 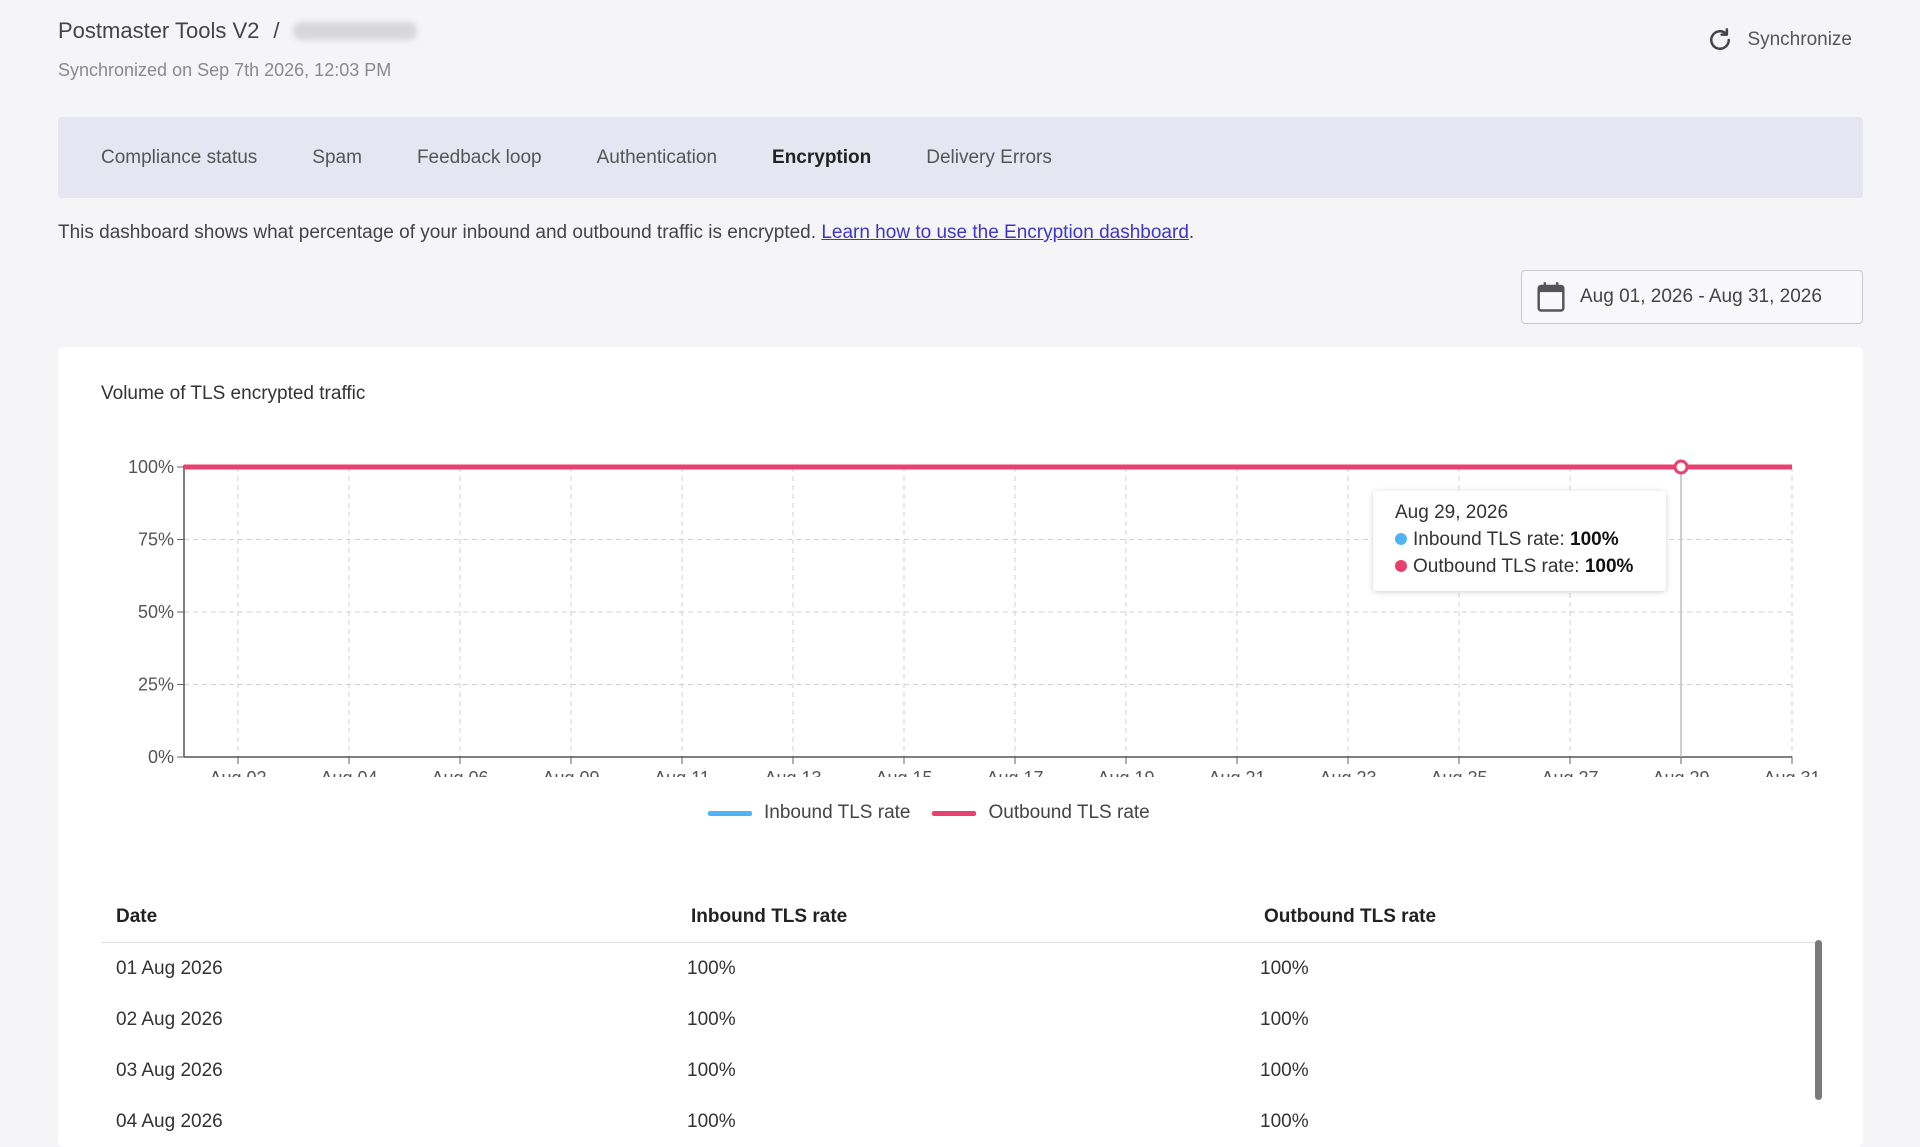 I want to click on tooltip-outbound-value: 100%, so click(x=1609, y=566).